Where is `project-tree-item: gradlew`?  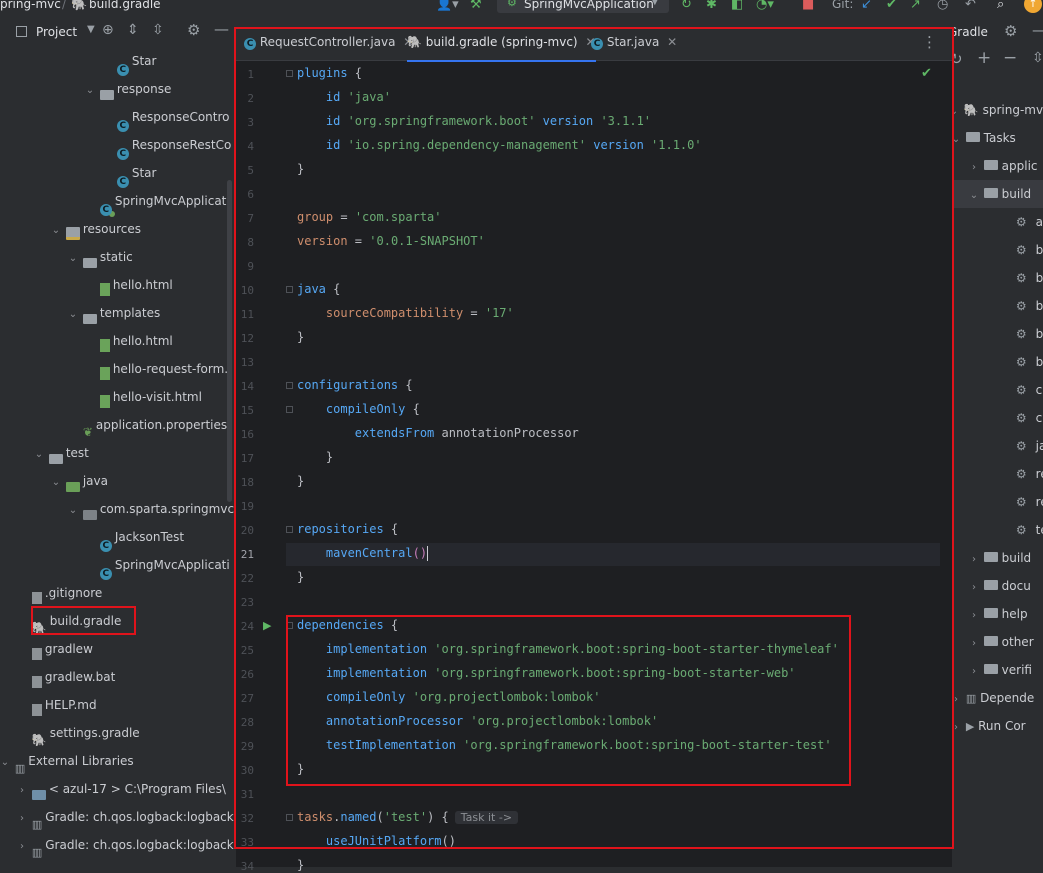 project-tree-item: gradlew is located at coordinates (54, 649).